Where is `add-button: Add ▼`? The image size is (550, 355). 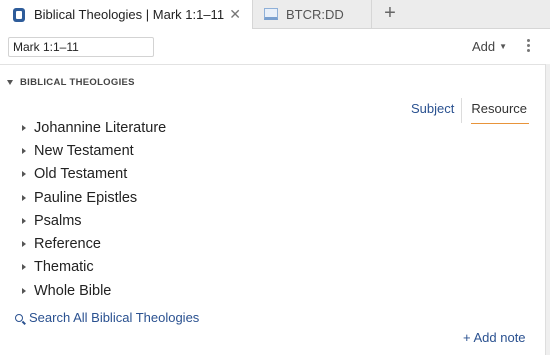
add-button: Add ▼ is located at coordinates (489, 46).